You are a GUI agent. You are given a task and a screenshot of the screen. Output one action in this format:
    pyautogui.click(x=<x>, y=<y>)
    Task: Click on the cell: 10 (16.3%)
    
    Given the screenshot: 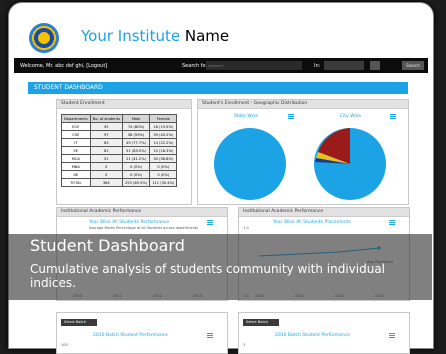 What is the action you would take?
    pyautogui.click(x=163, y=150)
    